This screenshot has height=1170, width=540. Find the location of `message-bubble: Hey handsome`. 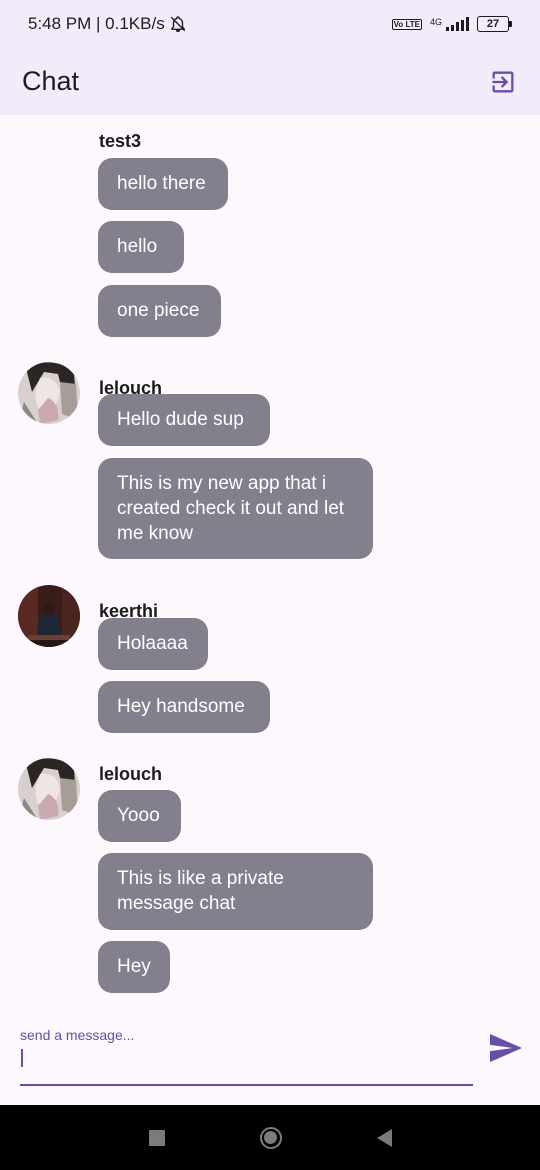

message-bubble: Hey handsome is located at coordinates (184, 707).